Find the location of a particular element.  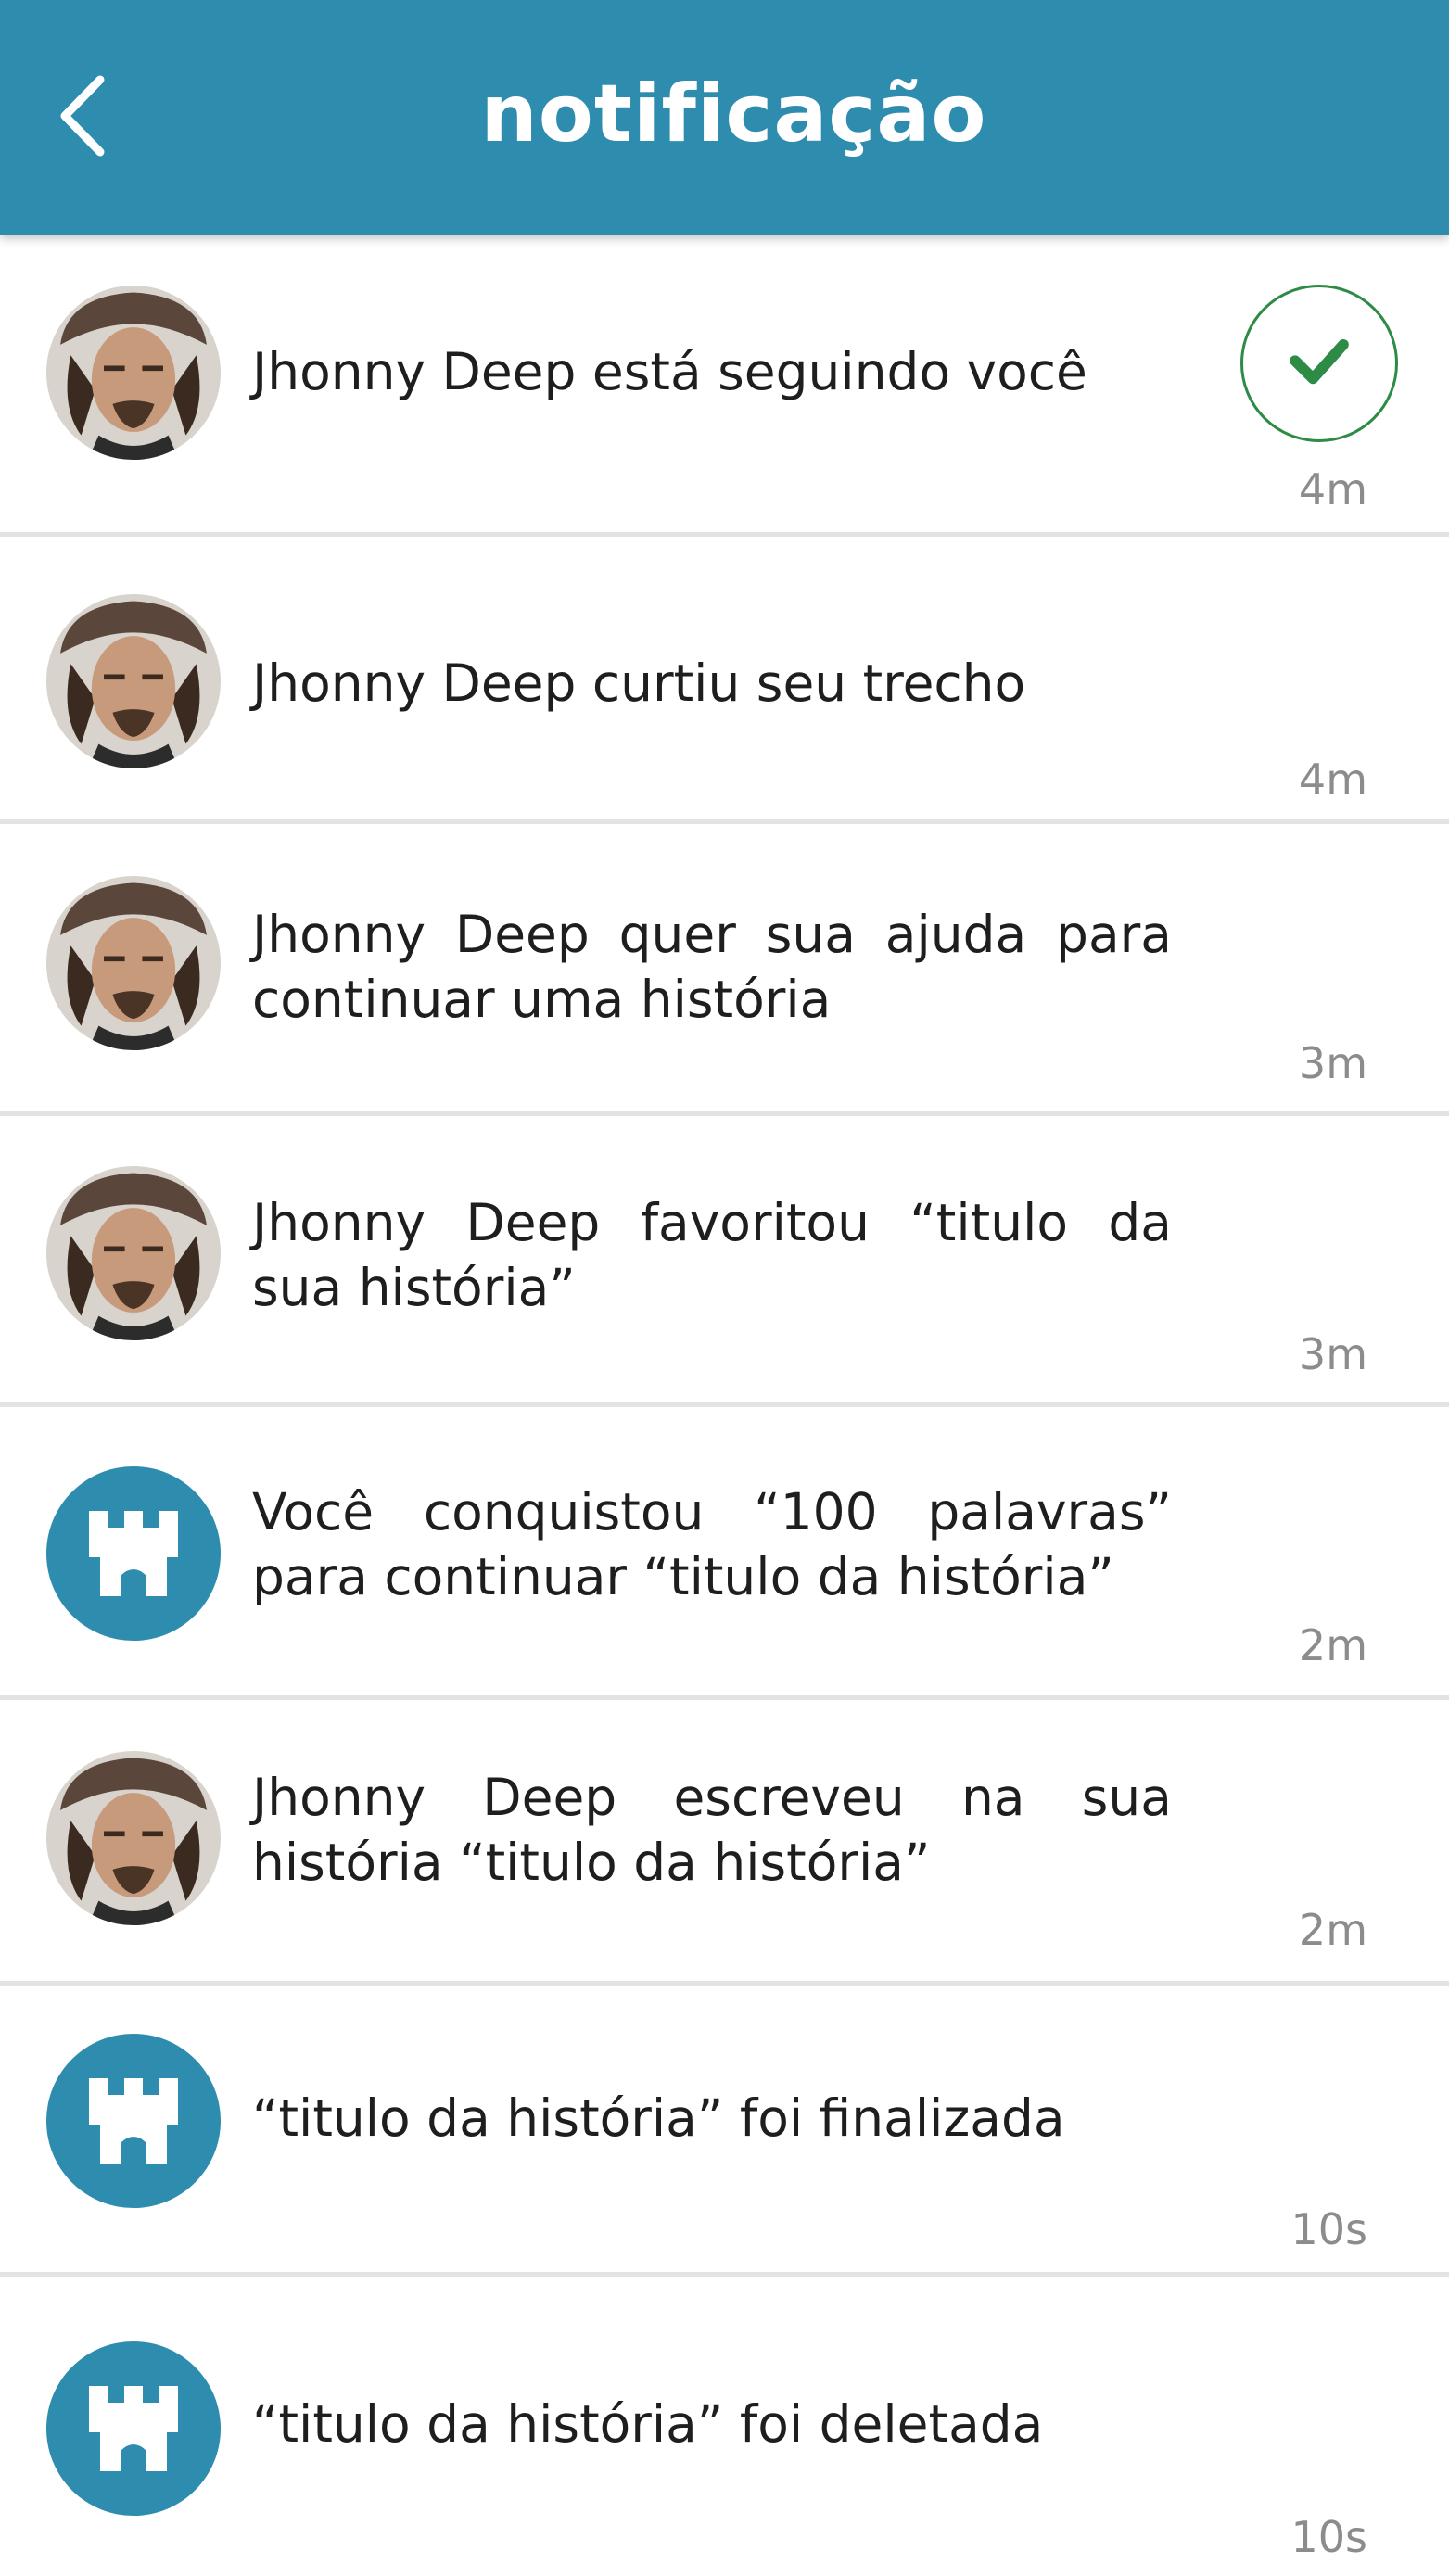

notification-item: “titulo da história” foi finalizada 10s is located at coordinates (724, 2132).